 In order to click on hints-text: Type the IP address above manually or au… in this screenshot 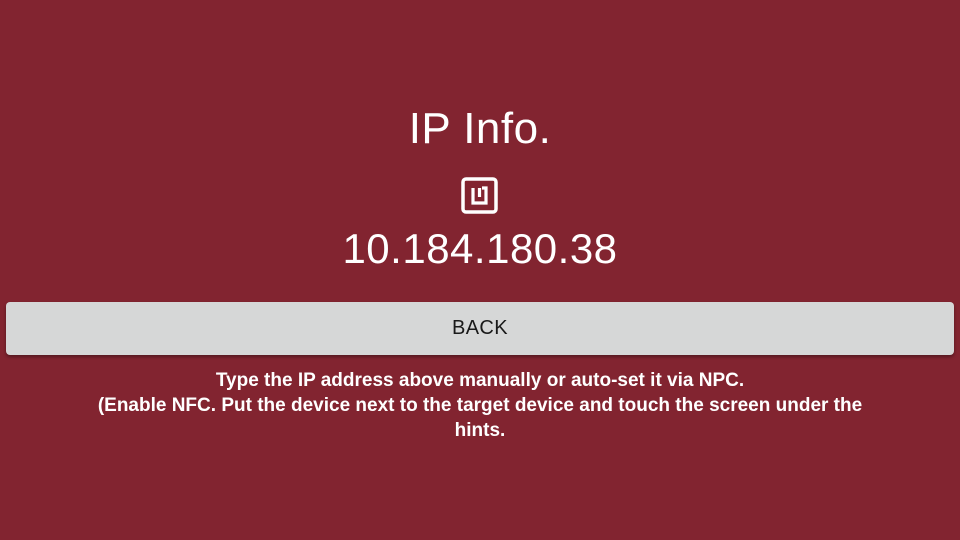, I will do `click(480, 405)`.